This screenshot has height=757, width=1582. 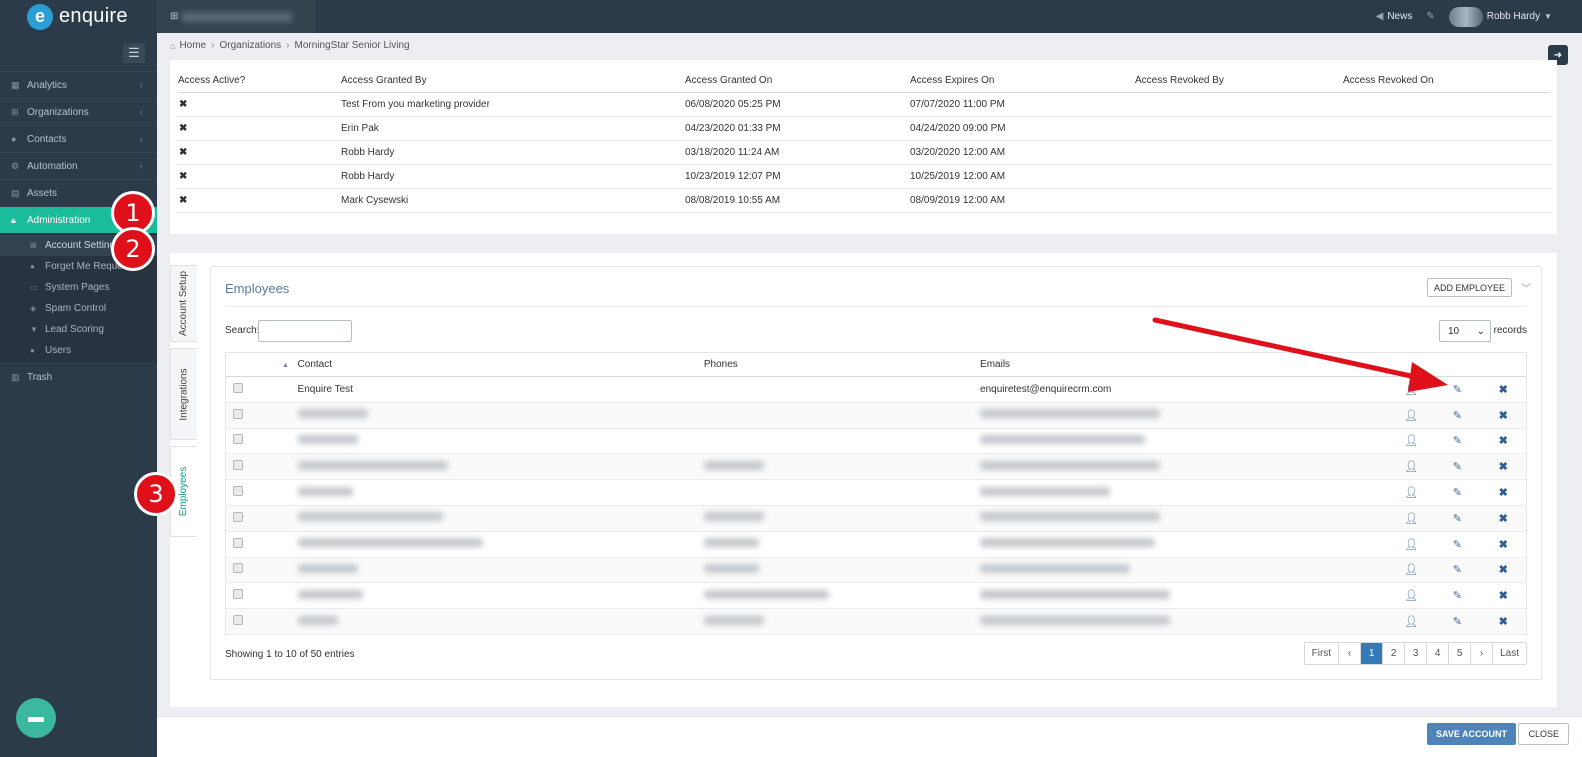 I want to click on news-link: ◀ News, so click(x=1394, y=16).